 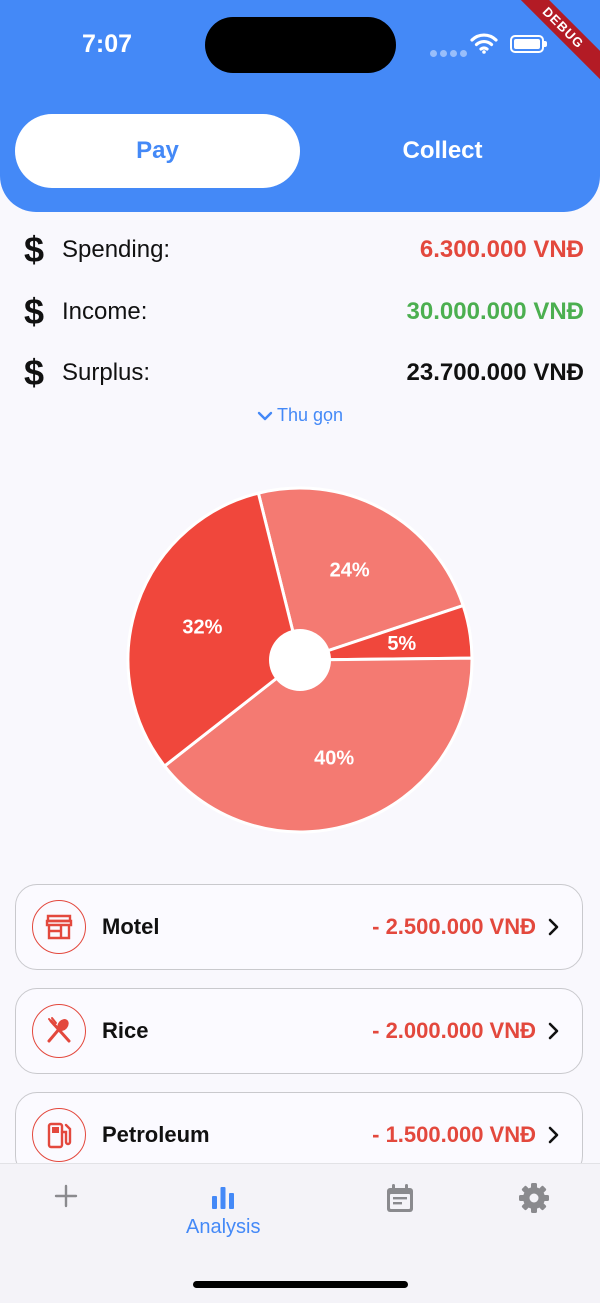 I want to click on nav-calendar, so click(x=400, y=1198).